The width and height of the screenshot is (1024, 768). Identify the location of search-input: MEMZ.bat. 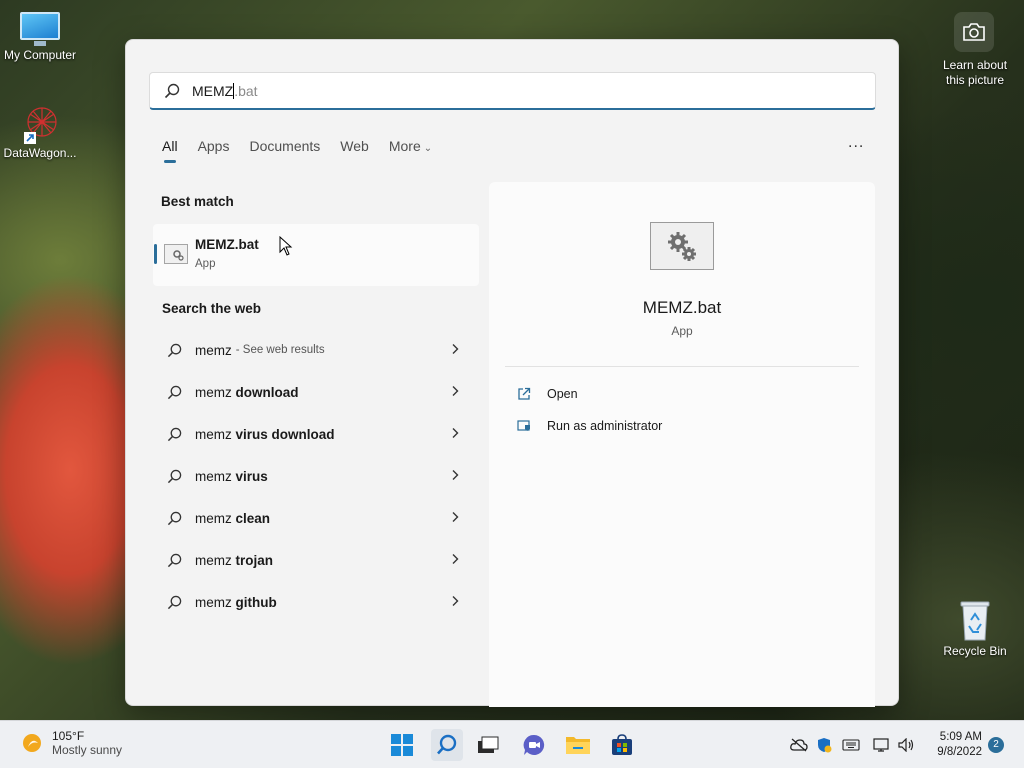
(512, 91).